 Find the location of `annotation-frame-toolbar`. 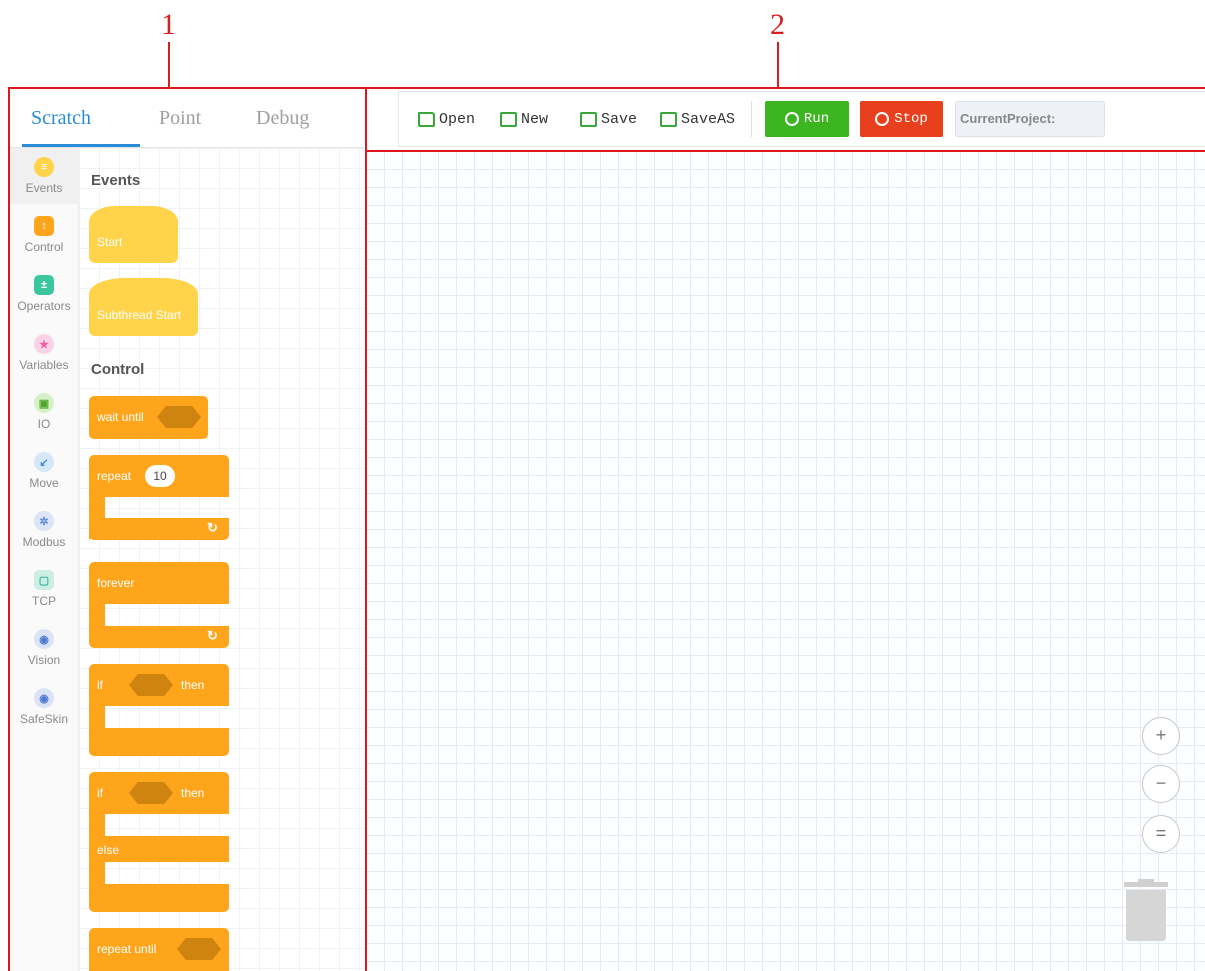

annotation-frame-toolbar is located at coordinates (785, 119).